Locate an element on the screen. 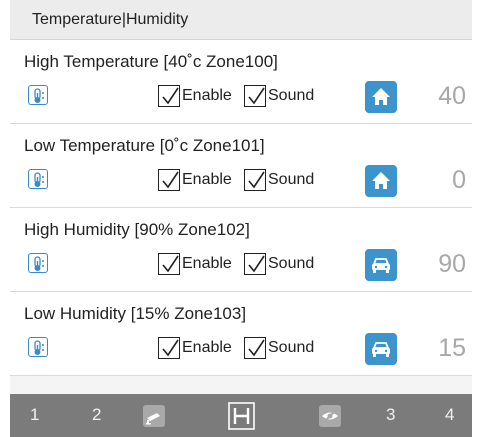 Image resolution: width=482 pixels, height=437 pixels. h-logo-icon is located at coordinates (241, 418).